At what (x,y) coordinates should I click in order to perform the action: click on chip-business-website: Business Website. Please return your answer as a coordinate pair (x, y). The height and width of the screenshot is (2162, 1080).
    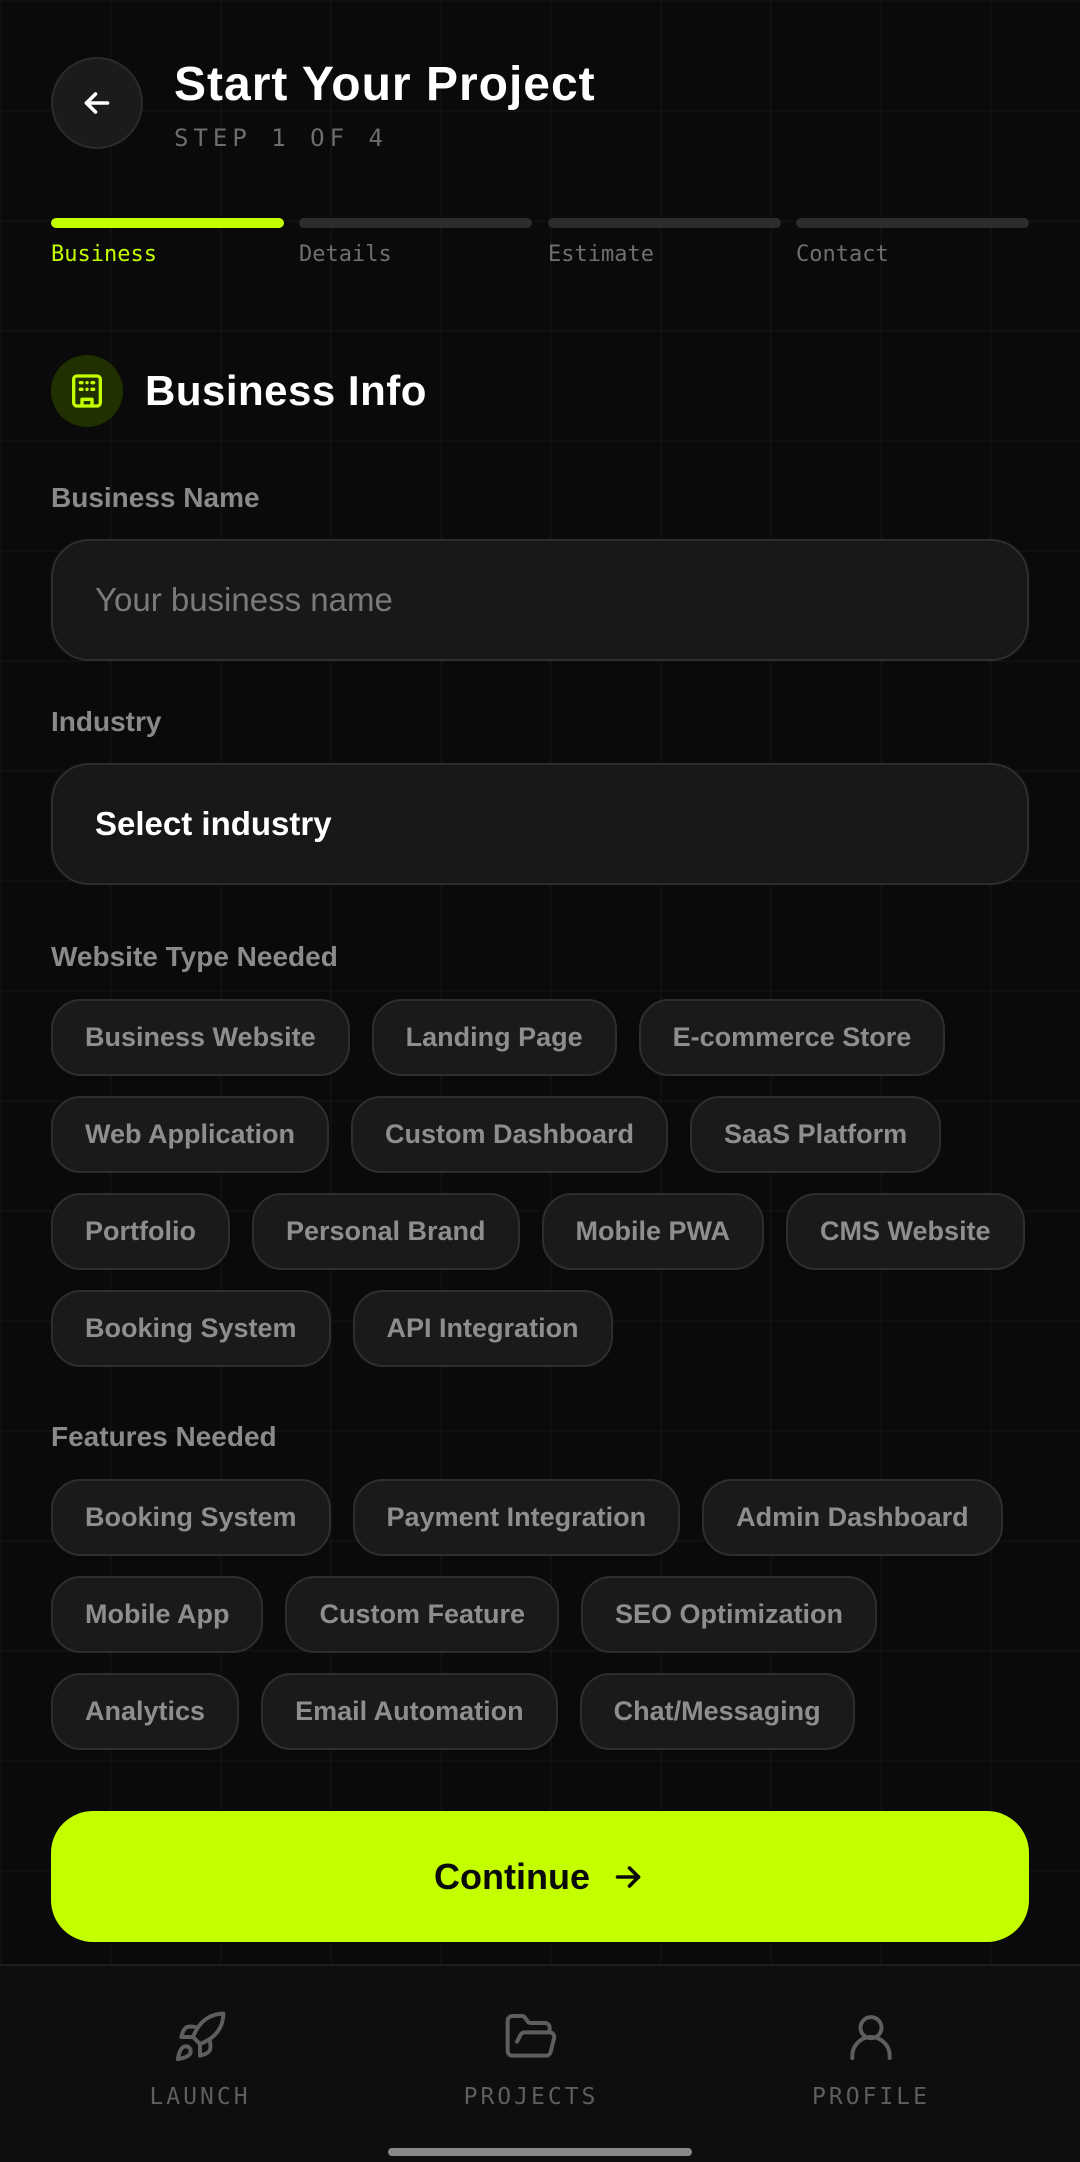
    Looking at the image, I should click on (200, 1037).